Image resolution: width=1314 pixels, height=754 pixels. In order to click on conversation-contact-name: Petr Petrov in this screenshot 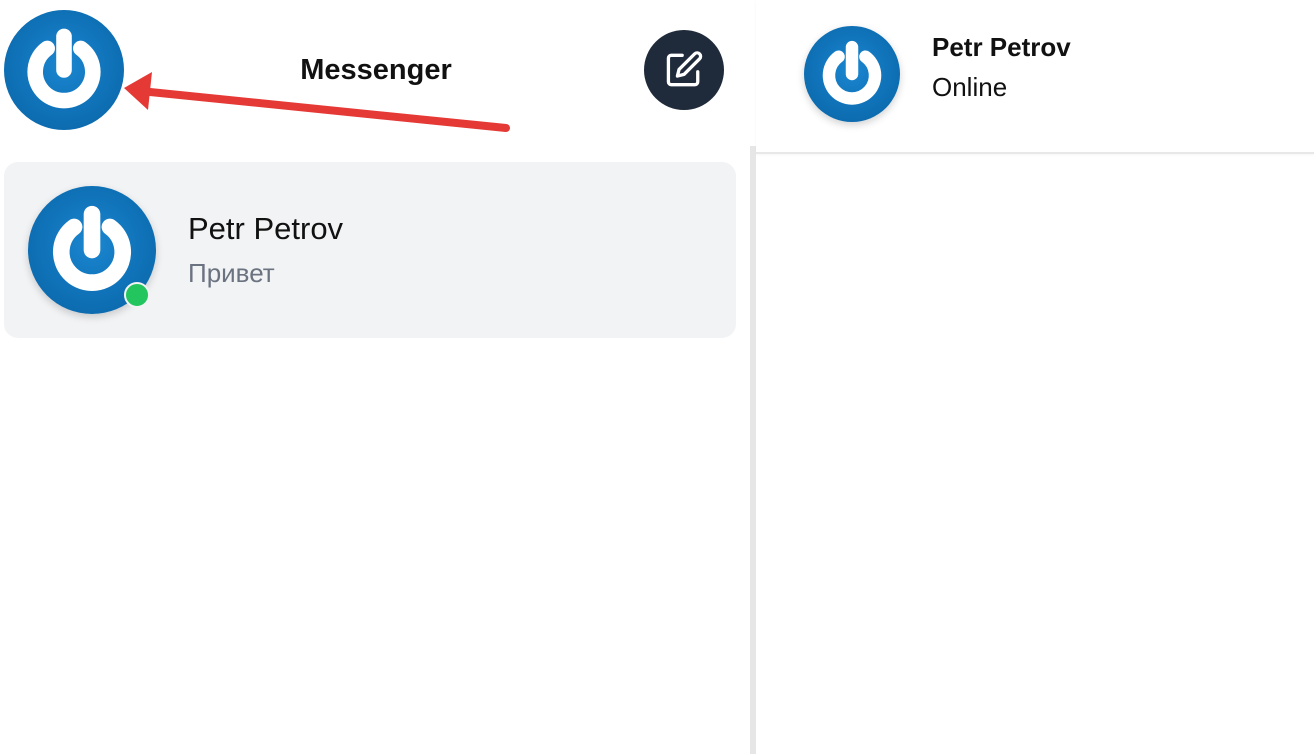, I will do `click(266, 228)`.